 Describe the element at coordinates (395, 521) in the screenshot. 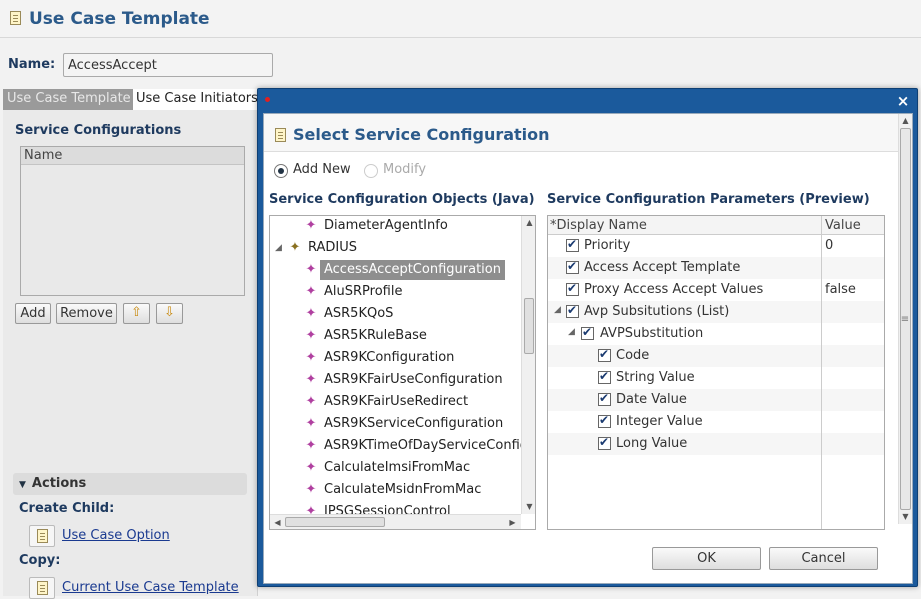

I see `tree-horizontal-scrollbar: ◀ ▶` at that location.